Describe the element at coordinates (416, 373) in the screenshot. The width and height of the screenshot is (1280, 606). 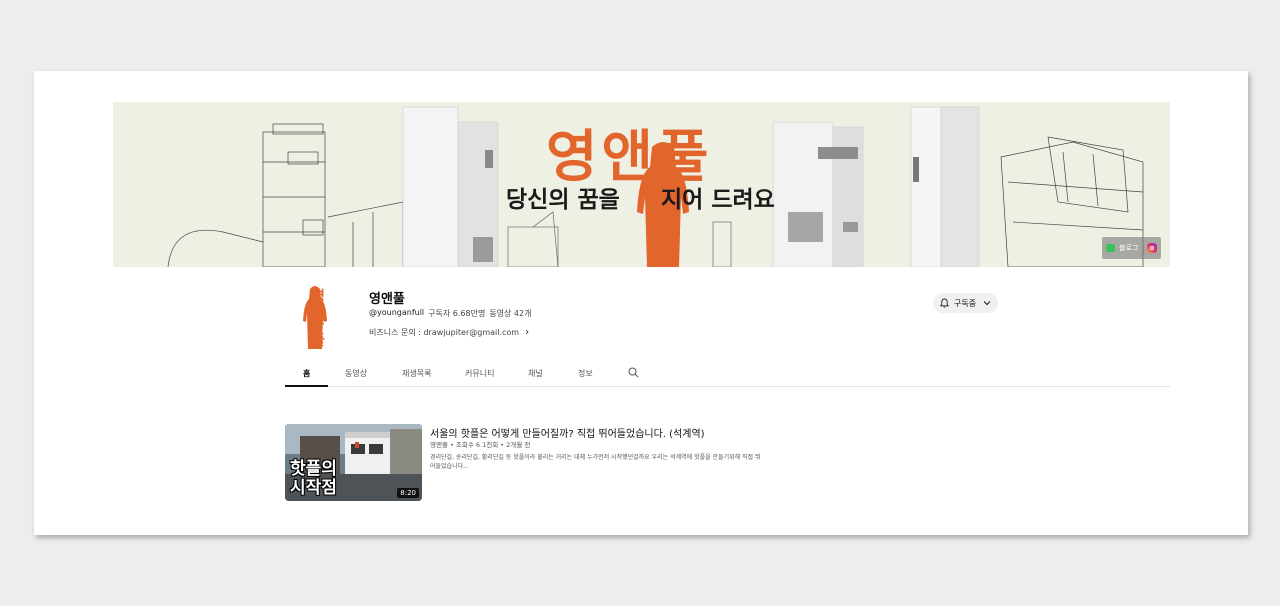
I see `tab-playlists: 재생목록` at that location.